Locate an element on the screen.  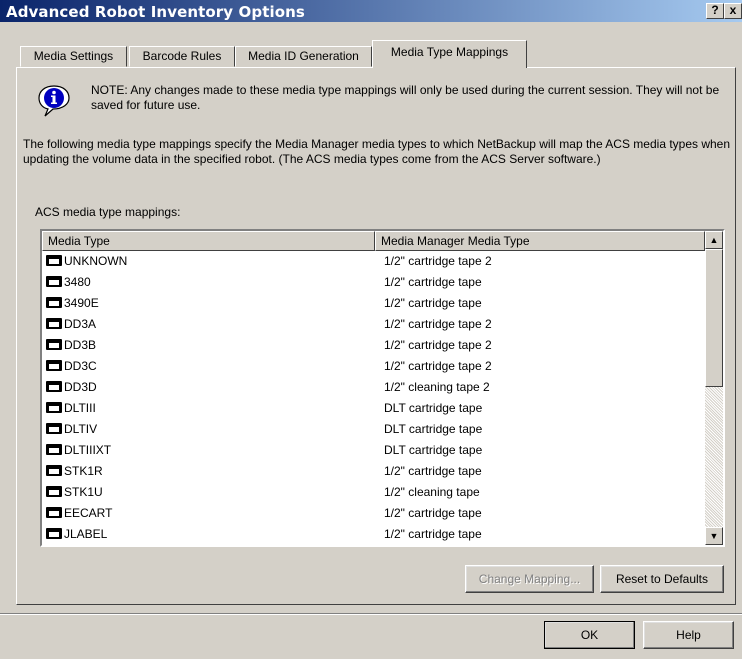
tab-media-settings: Media Settings is located at coordinates (73, 56).